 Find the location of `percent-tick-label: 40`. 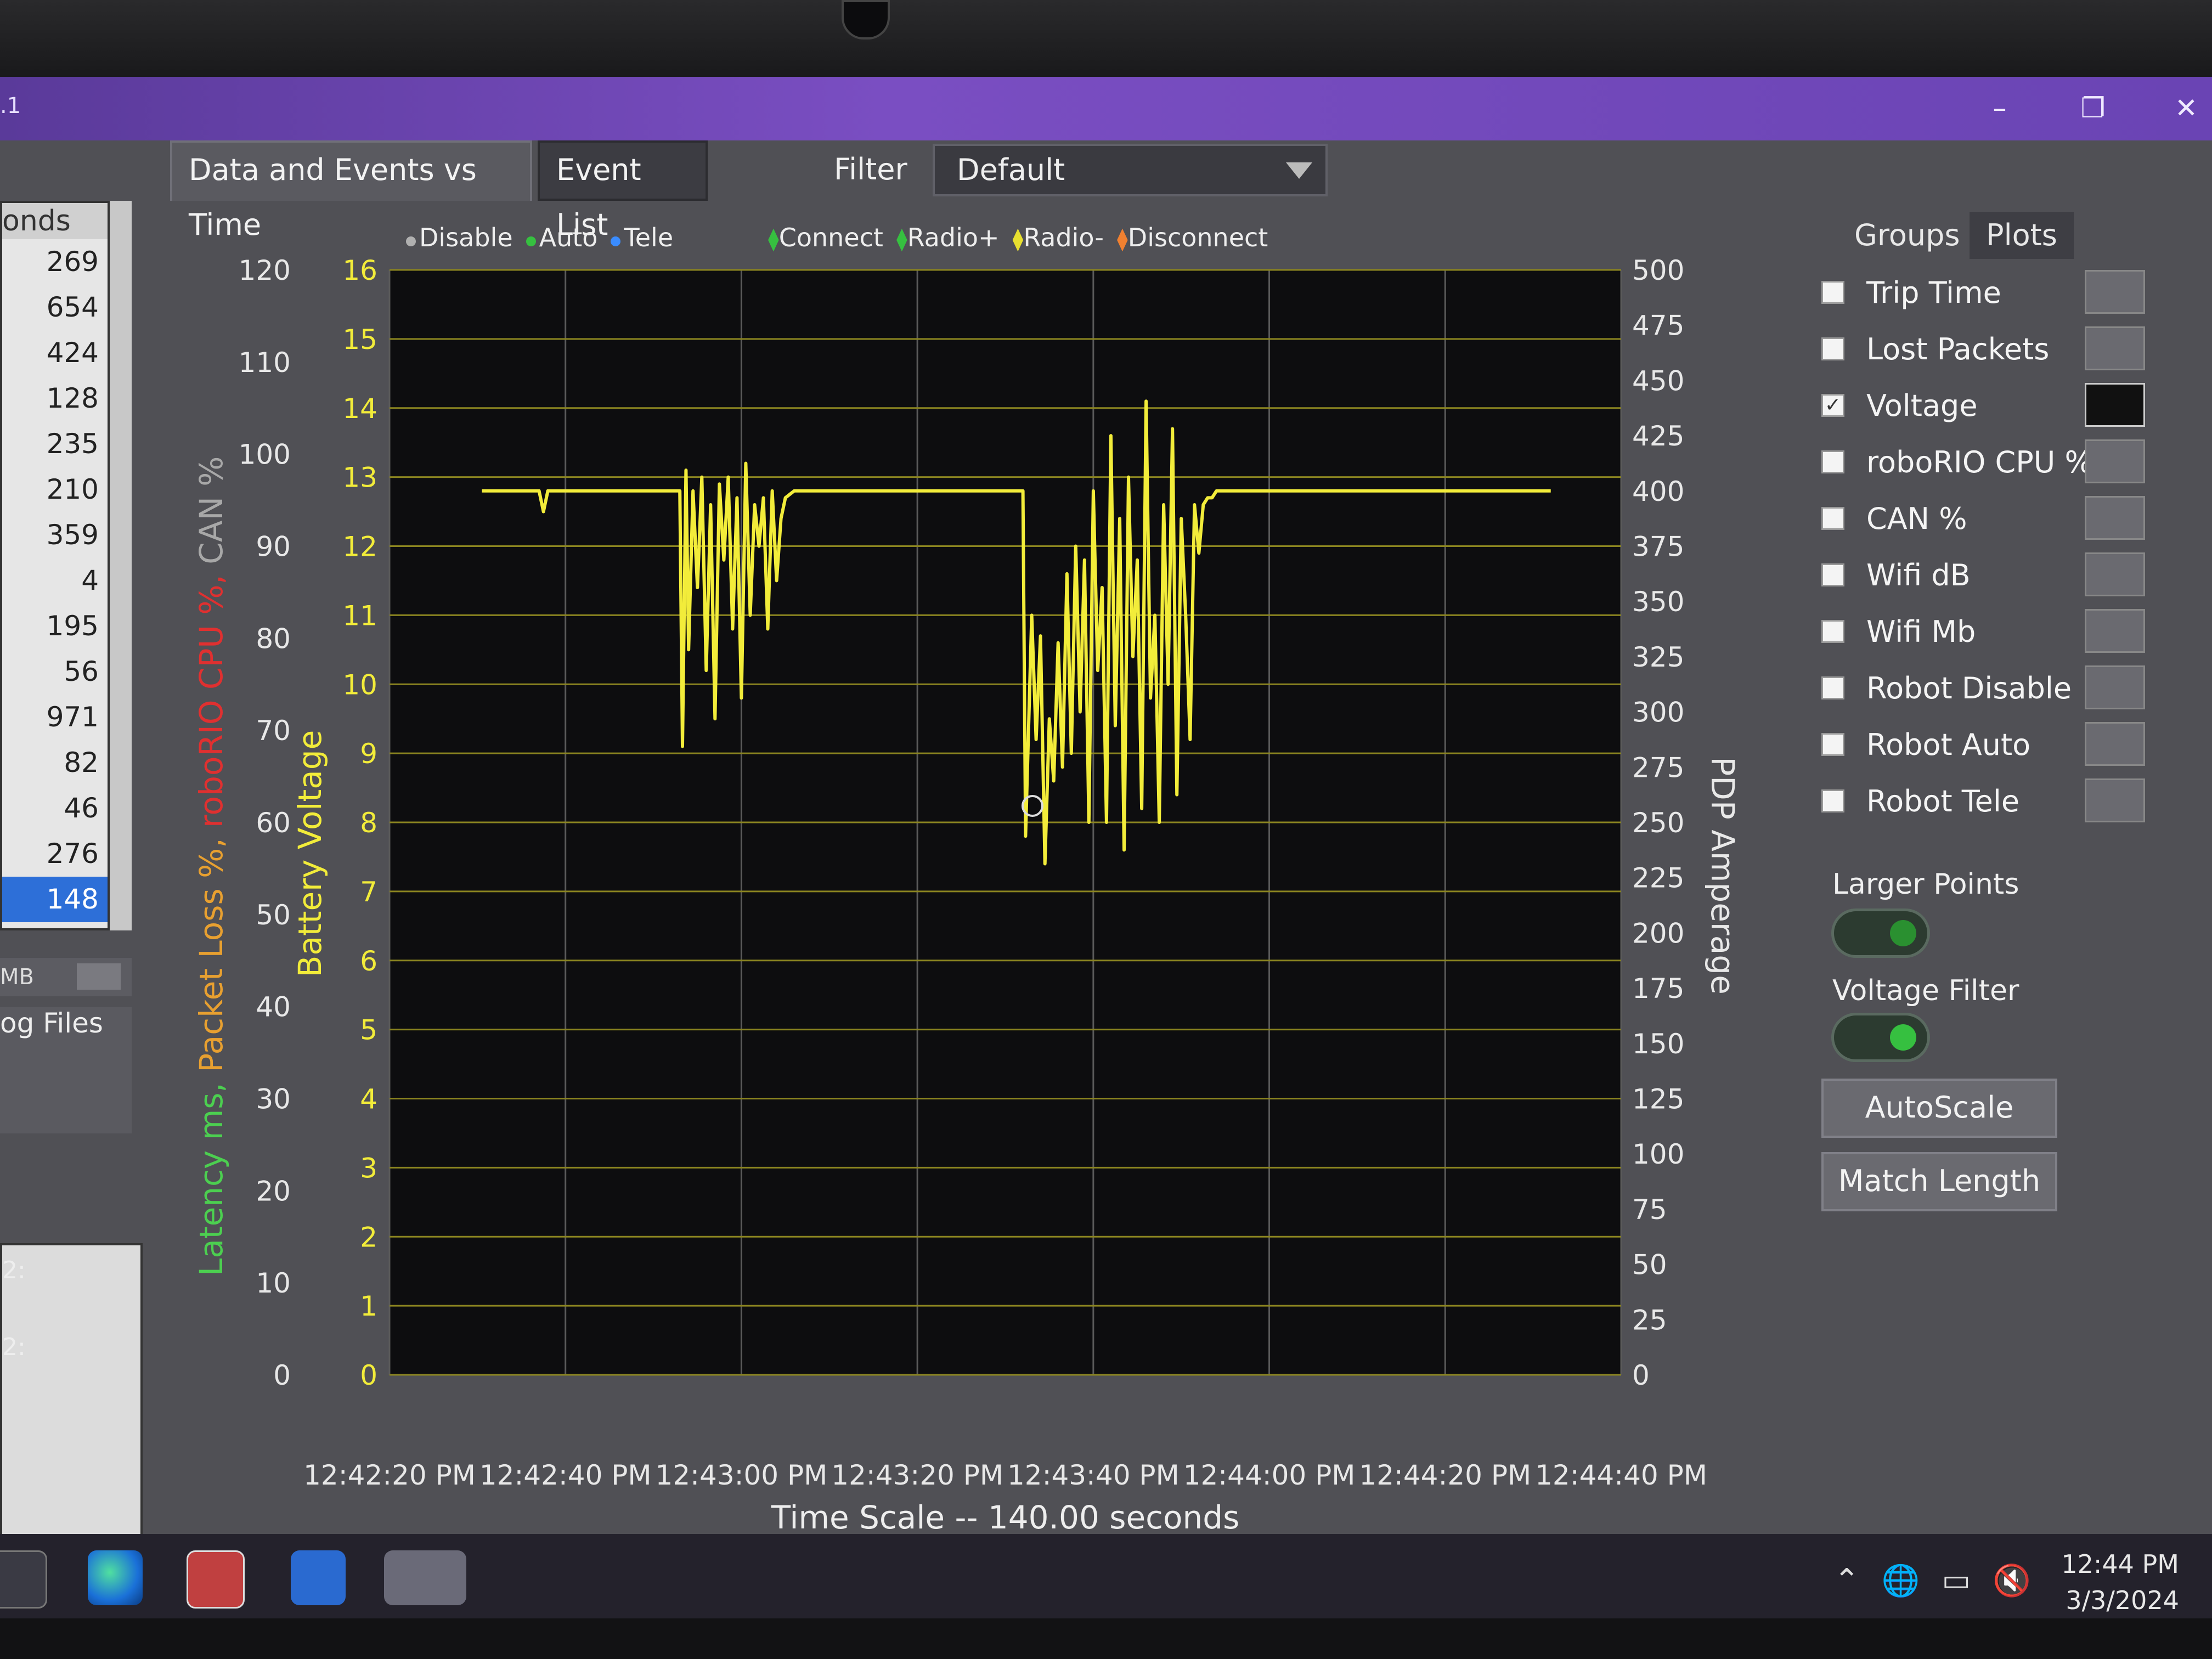

percent-tick-label: 40 is located at coordinates (273, 1007).